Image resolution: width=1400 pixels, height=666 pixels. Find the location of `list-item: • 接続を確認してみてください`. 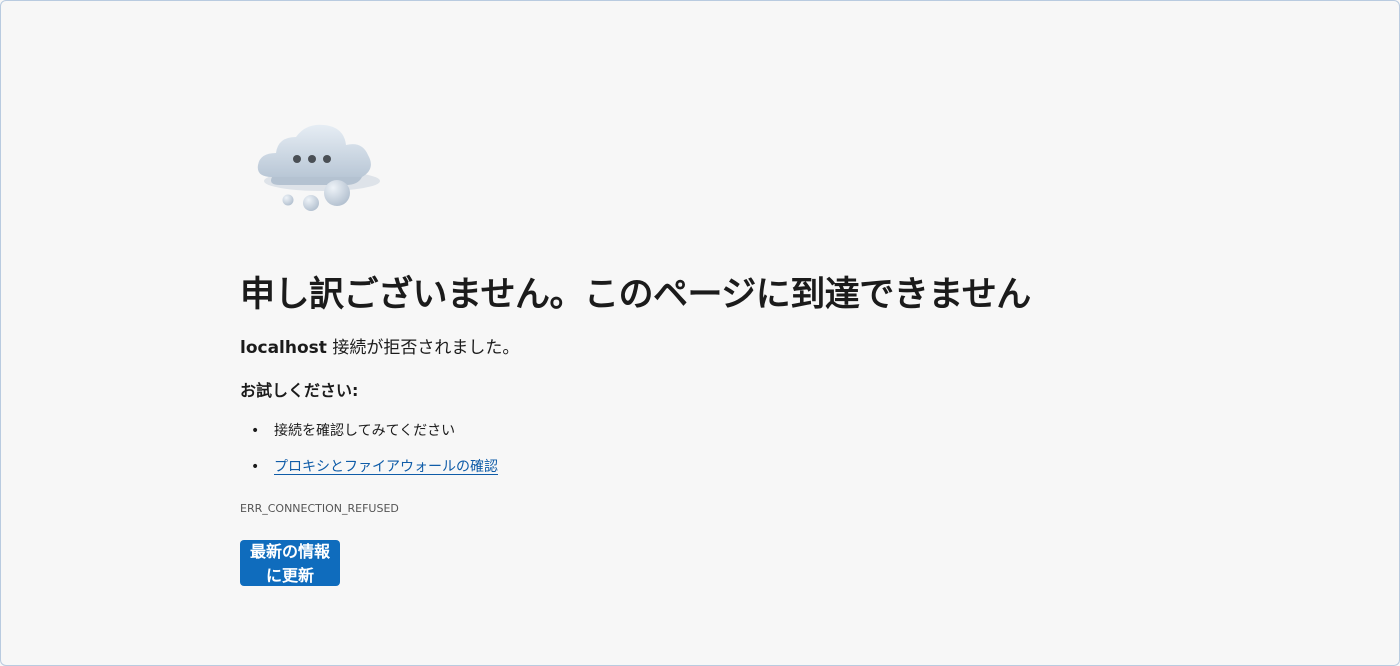

list-item: • 接続を確認してみてください is located at coordinates (369, 431).